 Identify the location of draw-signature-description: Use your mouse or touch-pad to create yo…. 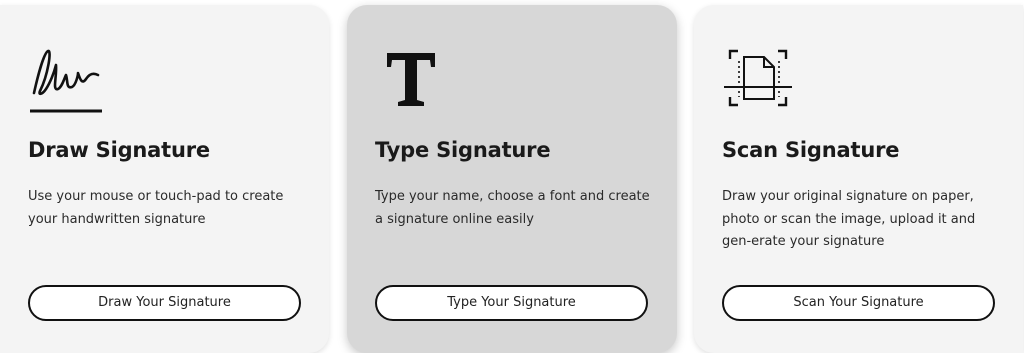
(156, 208).